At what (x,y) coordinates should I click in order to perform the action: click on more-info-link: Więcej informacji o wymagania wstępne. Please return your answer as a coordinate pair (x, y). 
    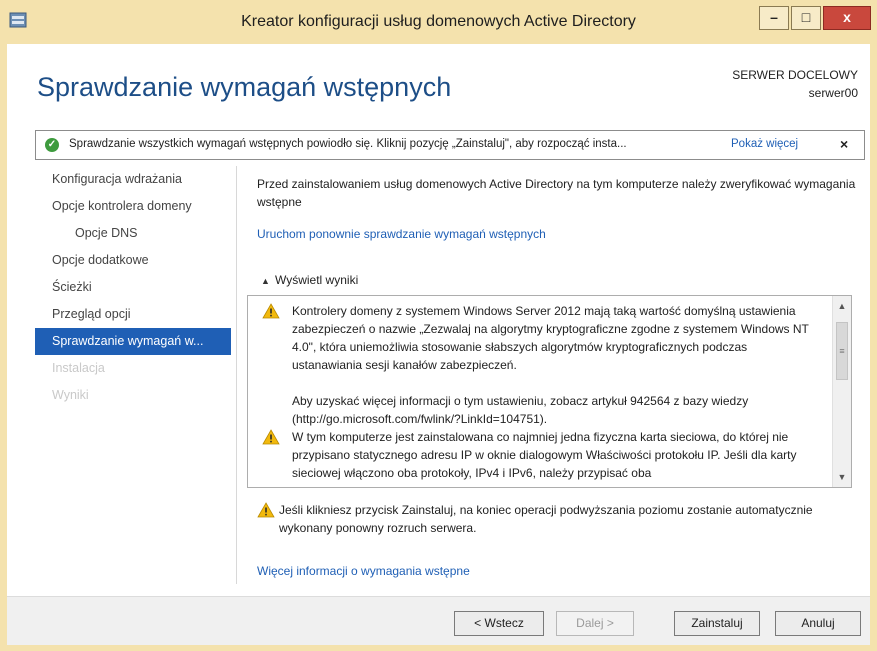
    Looking at the image, I should click on (363, 571).